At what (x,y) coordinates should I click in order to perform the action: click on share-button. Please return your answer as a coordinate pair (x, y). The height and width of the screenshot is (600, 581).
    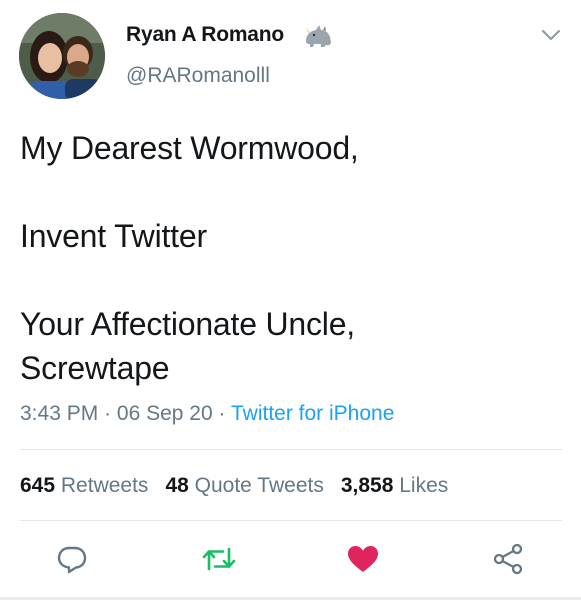
    Looking at the image, I should click on (508, 559).